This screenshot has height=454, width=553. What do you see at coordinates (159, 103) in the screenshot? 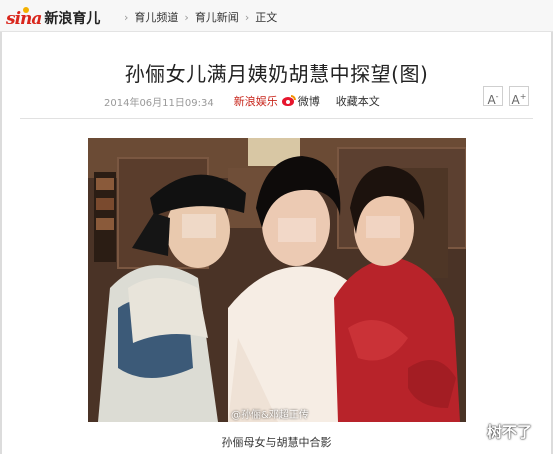
I see `publish-time: 2014年06月11日09:34` at bounding box center [159, 103].